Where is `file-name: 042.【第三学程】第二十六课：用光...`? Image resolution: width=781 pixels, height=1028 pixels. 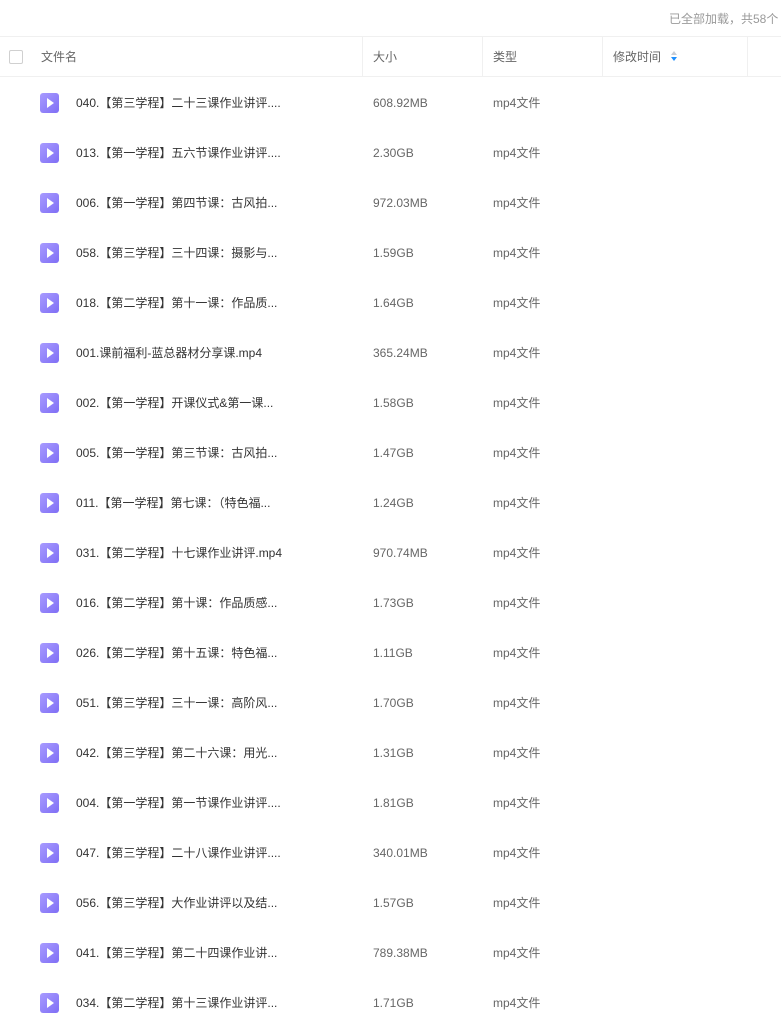
file-name: 042.【第三学程】第二十六课：用光... is located at coordinates (216, 753).